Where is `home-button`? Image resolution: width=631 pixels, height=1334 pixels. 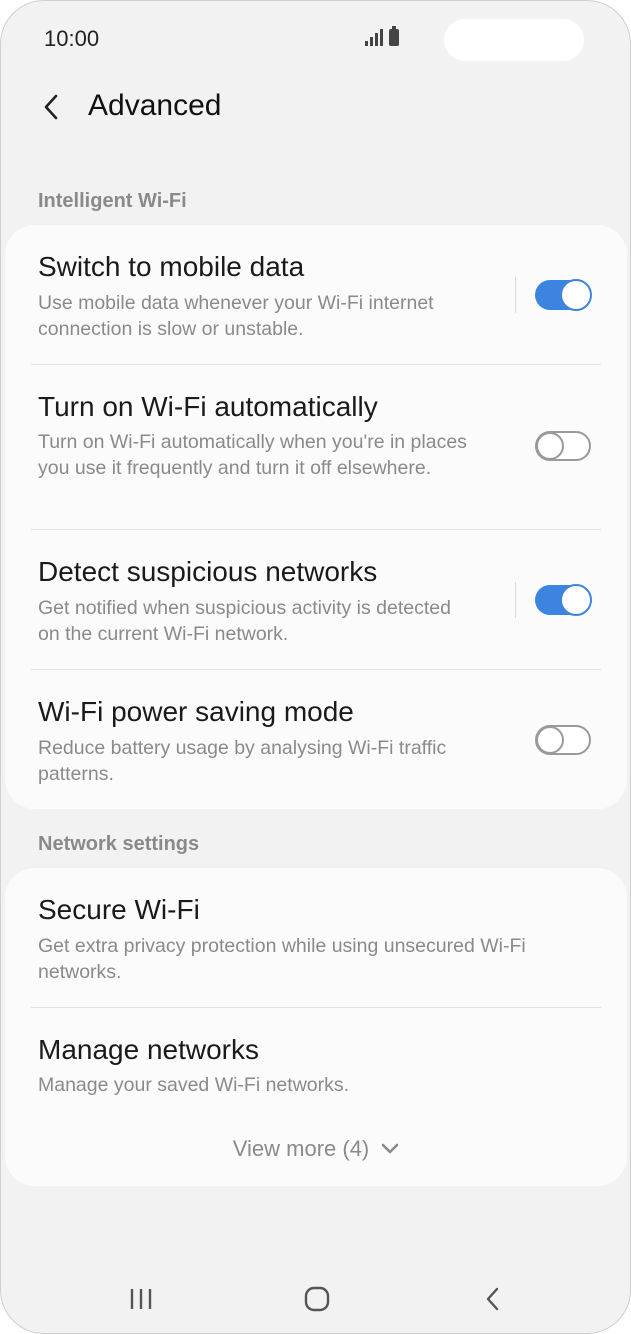
home-button is located at coordinates (317, 1299).